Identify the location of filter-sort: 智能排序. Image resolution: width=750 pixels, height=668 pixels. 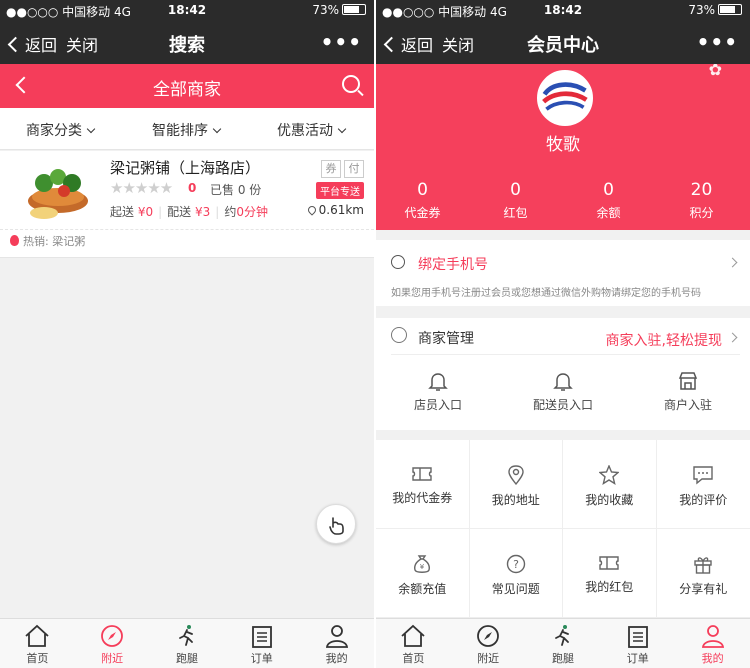
(187, 130).